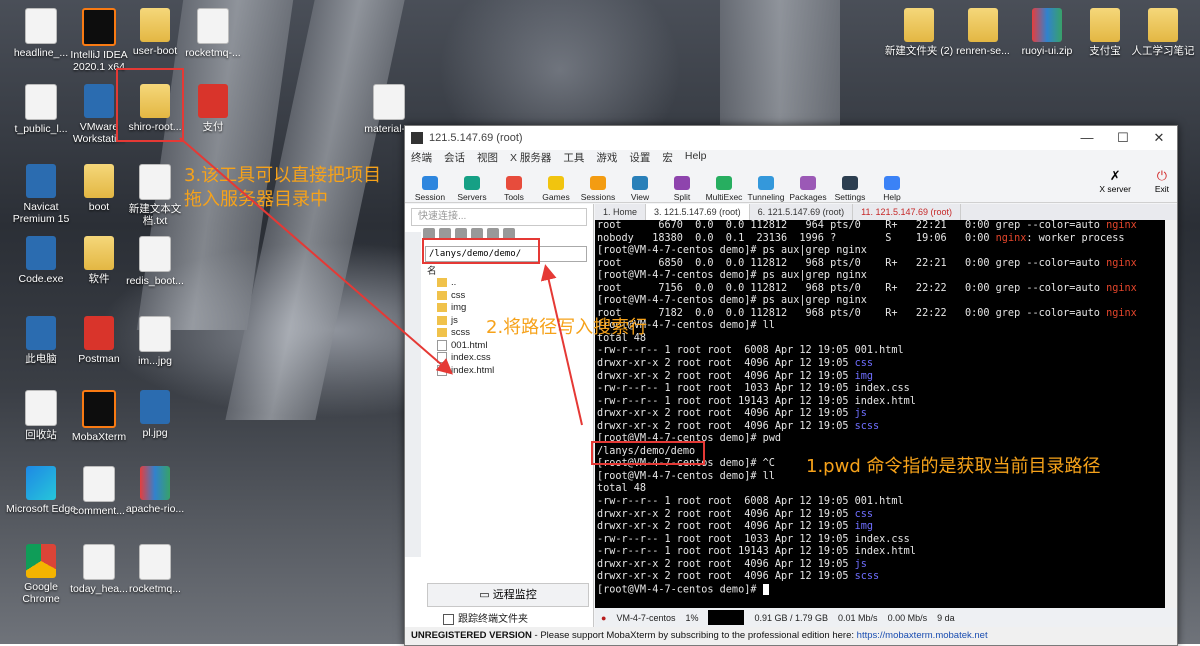 The image size is (1200, 646). Describe the element at coordinates (606, 158) in the screenshot. I see `menu-item: 游戏` at that location.